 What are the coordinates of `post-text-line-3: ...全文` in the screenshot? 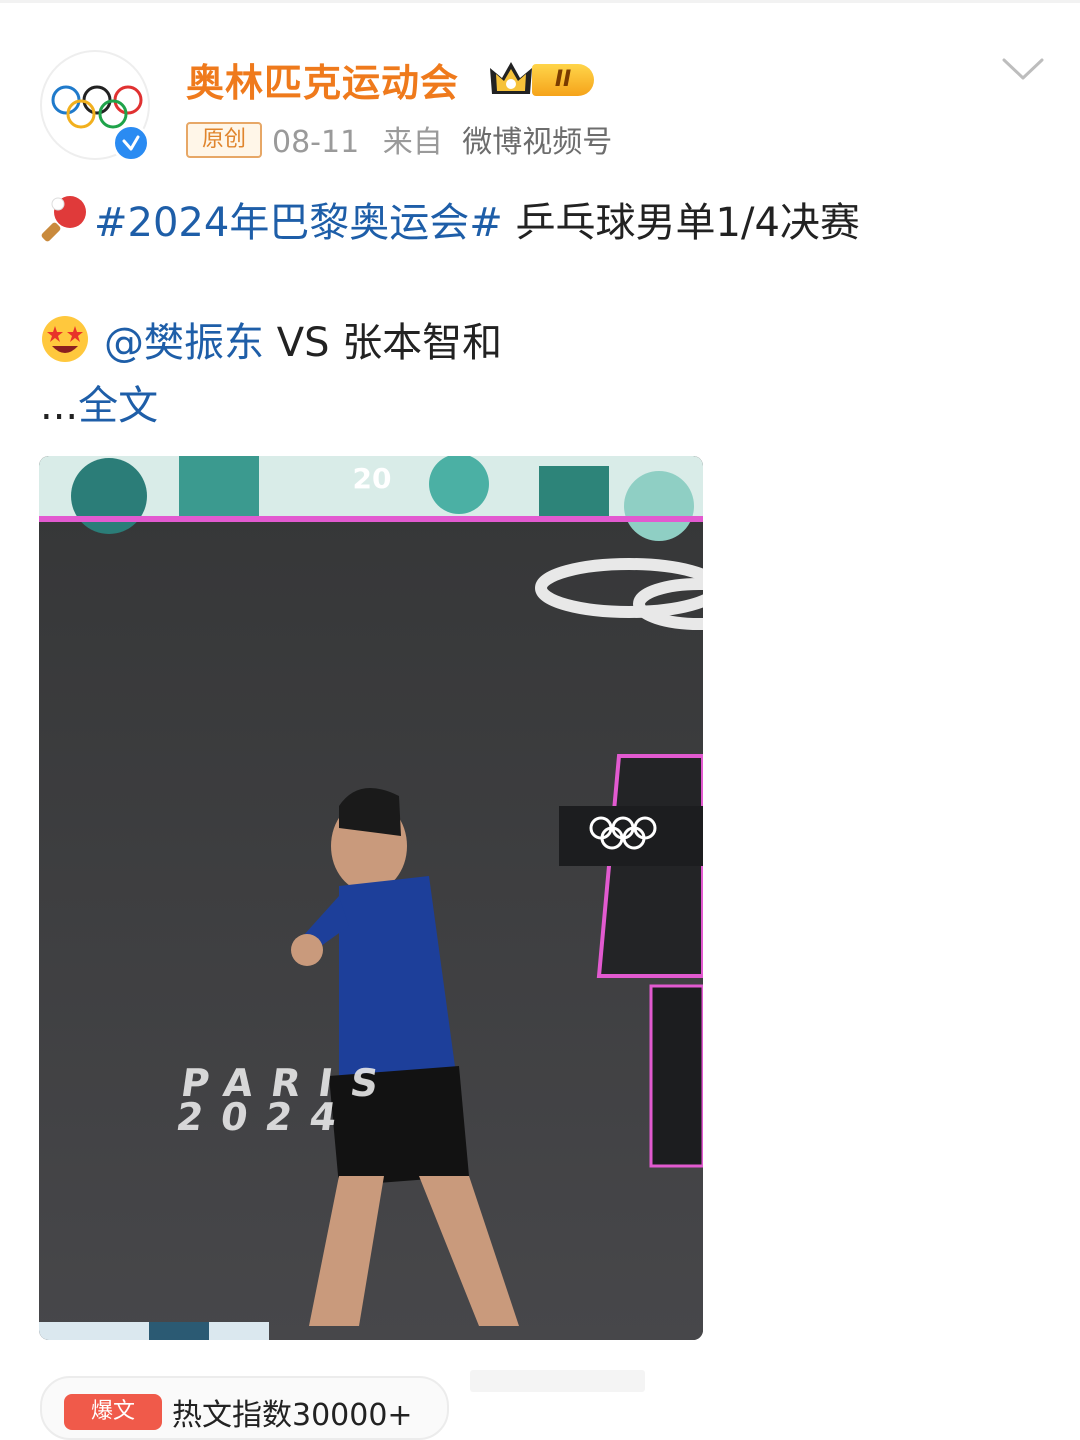 It's located at (99, 406).